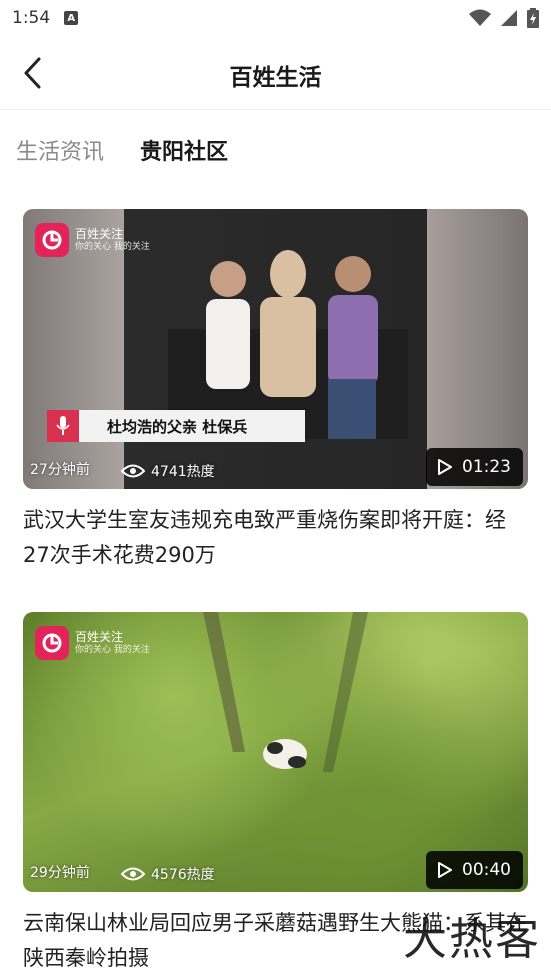  Describe the element at coordinates (480, 17) in the screenshot. I see `wifi-icon` at that location.